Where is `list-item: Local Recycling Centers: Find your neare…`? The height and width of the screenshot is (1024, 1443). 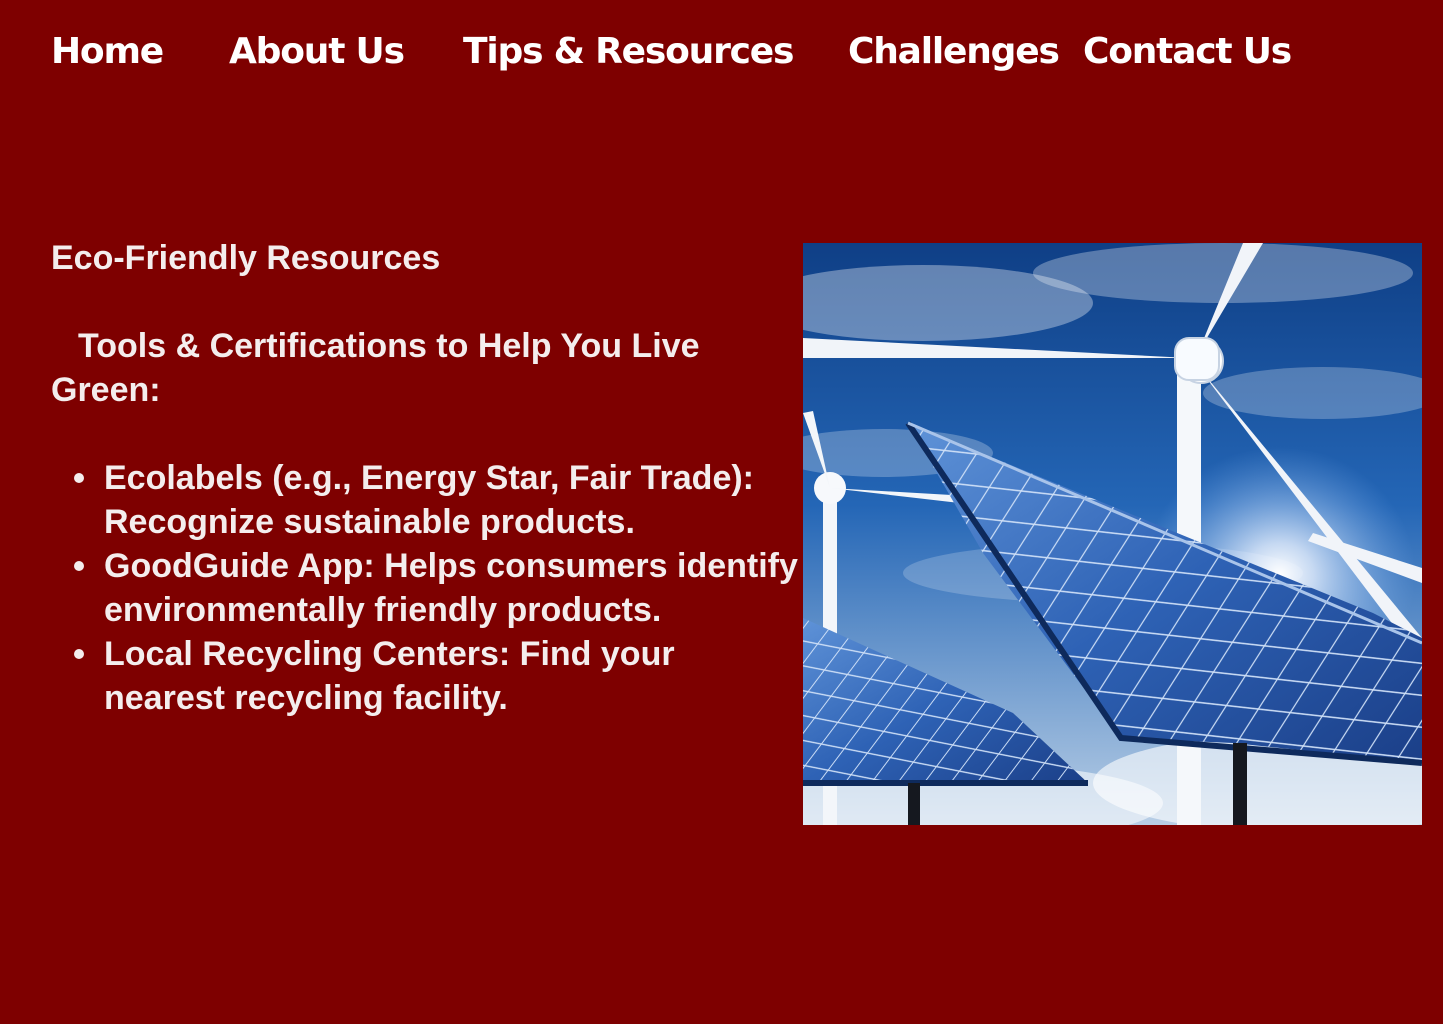 list-item: Local Recycling Centers: Find your neare… is located at coordinates (438, 676).